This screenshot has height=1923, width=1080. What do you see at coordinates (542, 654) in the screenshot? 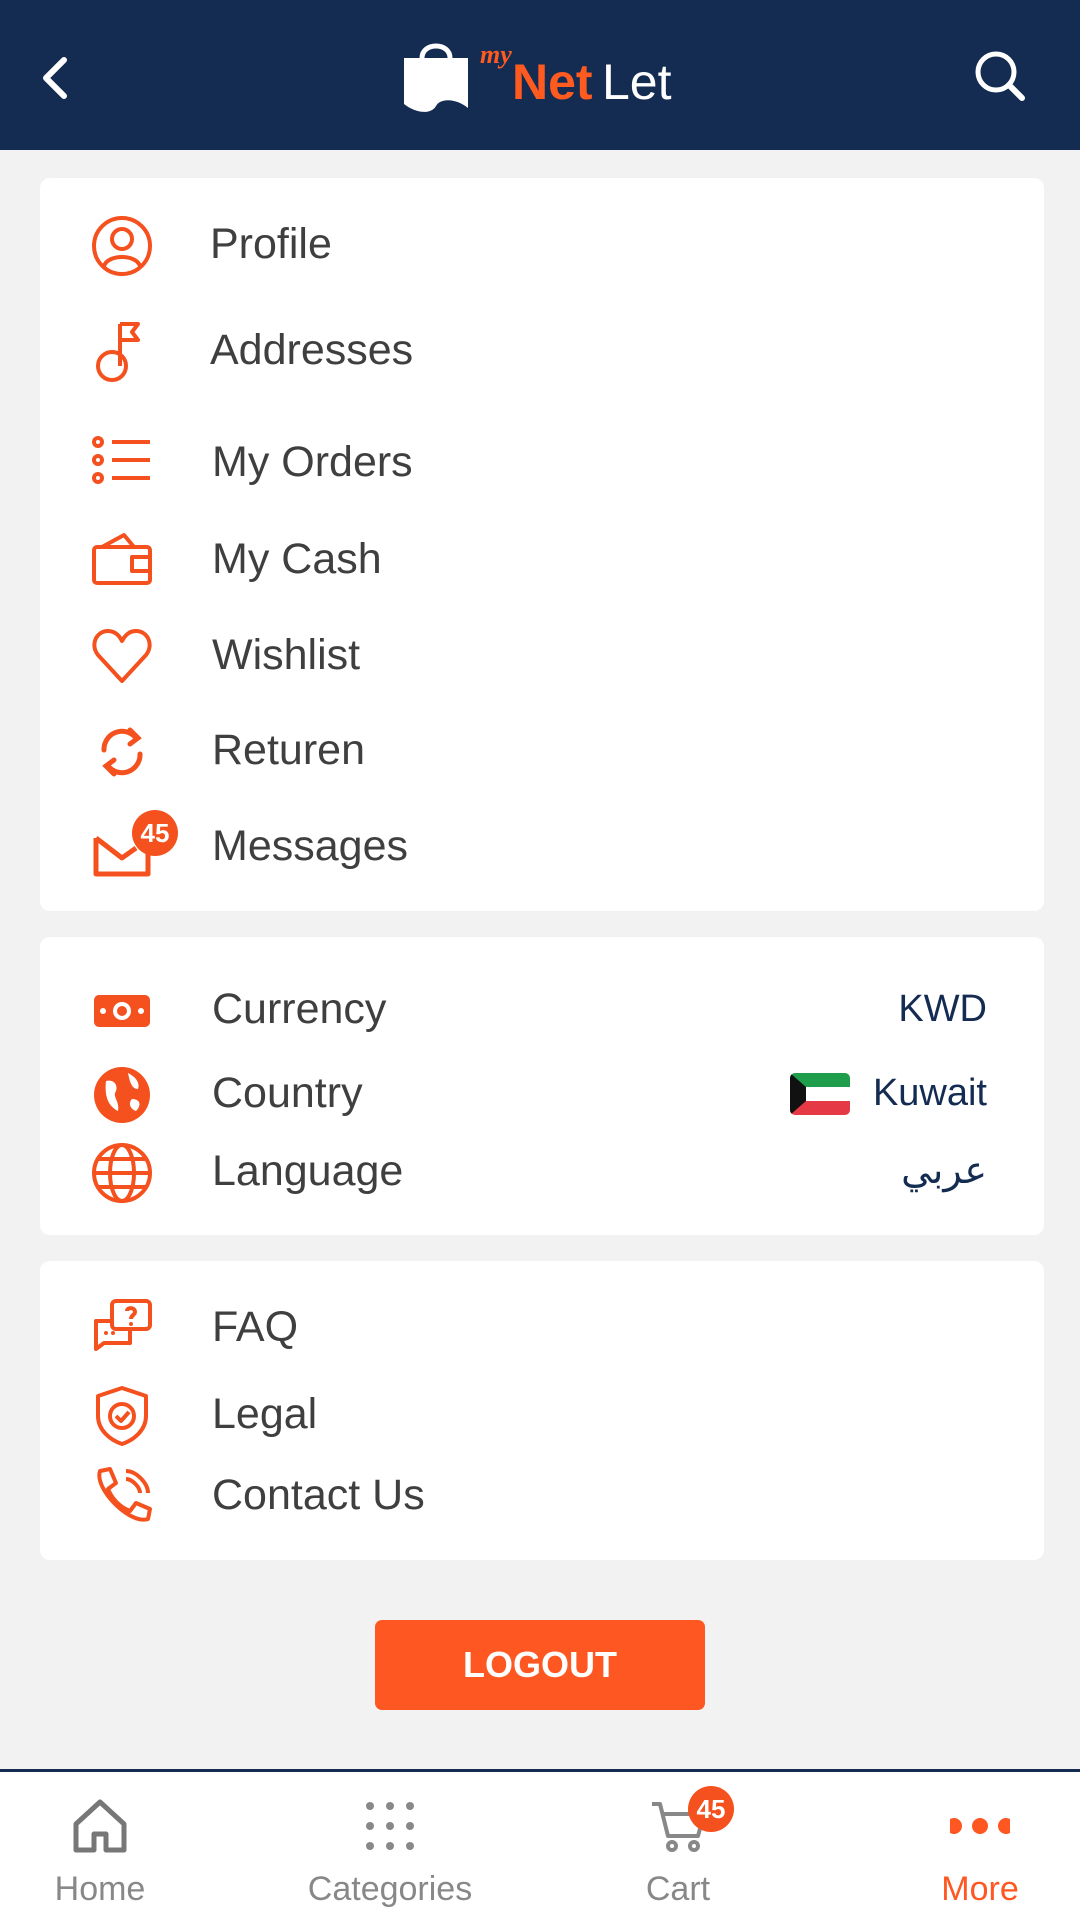
I see `menu-item-wishlist: Wishlist` at bounding box center [542, 654].